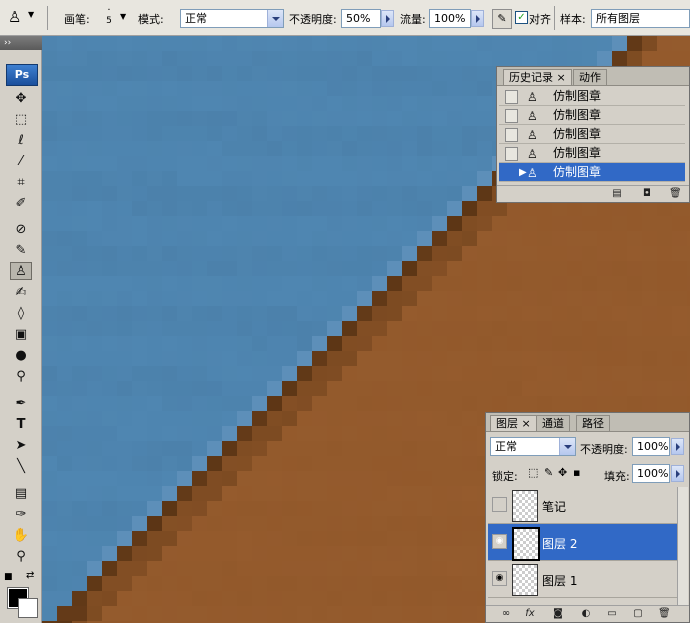 This screenshot has height=623, width=690. Describe the element at coordinates (612, 613) in the screenshot. I see `new-group-icon: ▭` at that location.